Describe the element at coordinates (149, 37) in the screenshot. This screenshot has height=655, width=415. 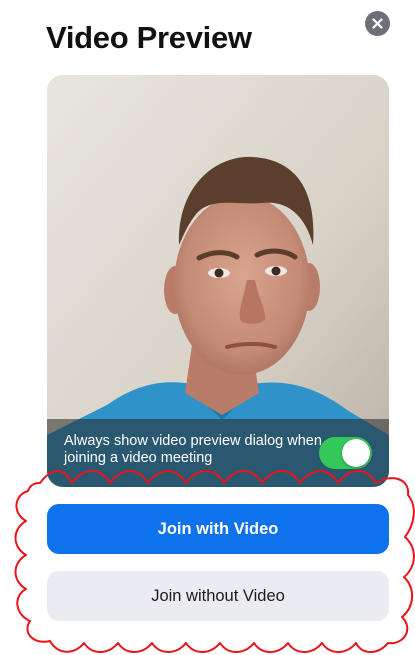
I see `dialog-title: Video Preview` at that location.